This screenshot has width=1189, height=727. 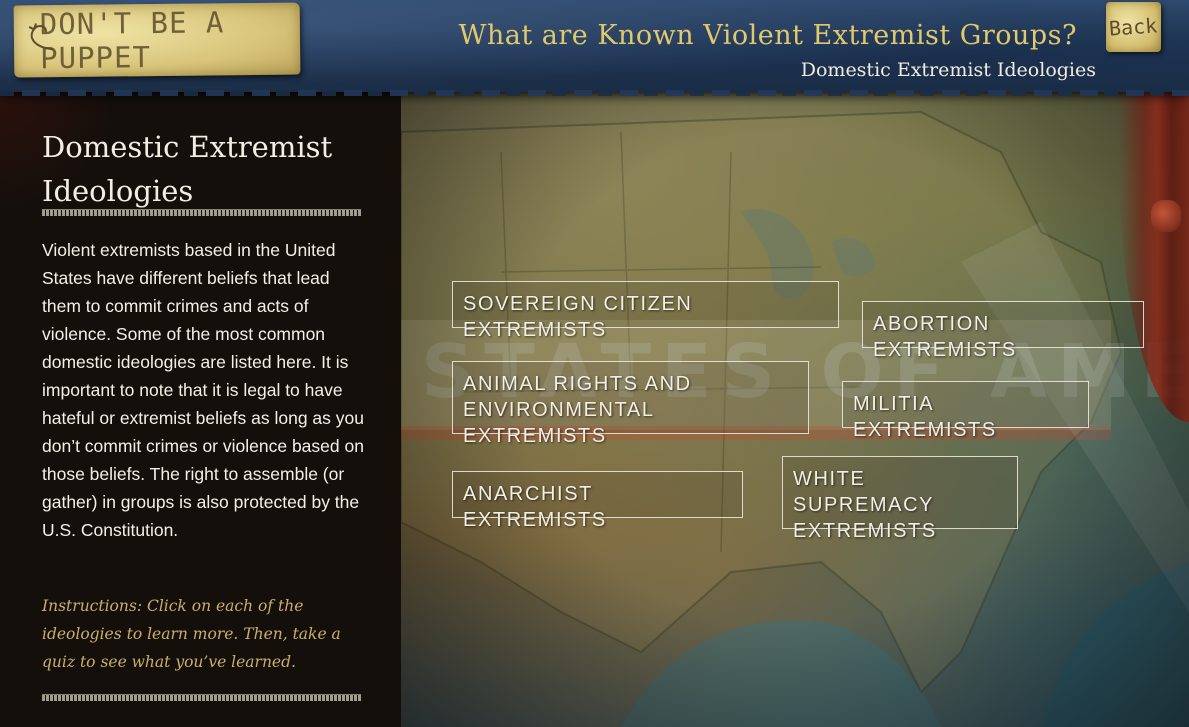 I want to click on back-button: Back, so click(x=1133, y=27).